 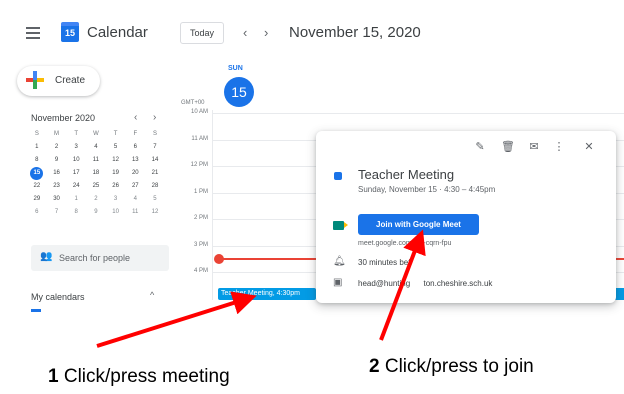 What do you see at coordinates (116, 186) in the screenshot?
I see `mini-calendar-day: 26` at bounding box center [116, 186].